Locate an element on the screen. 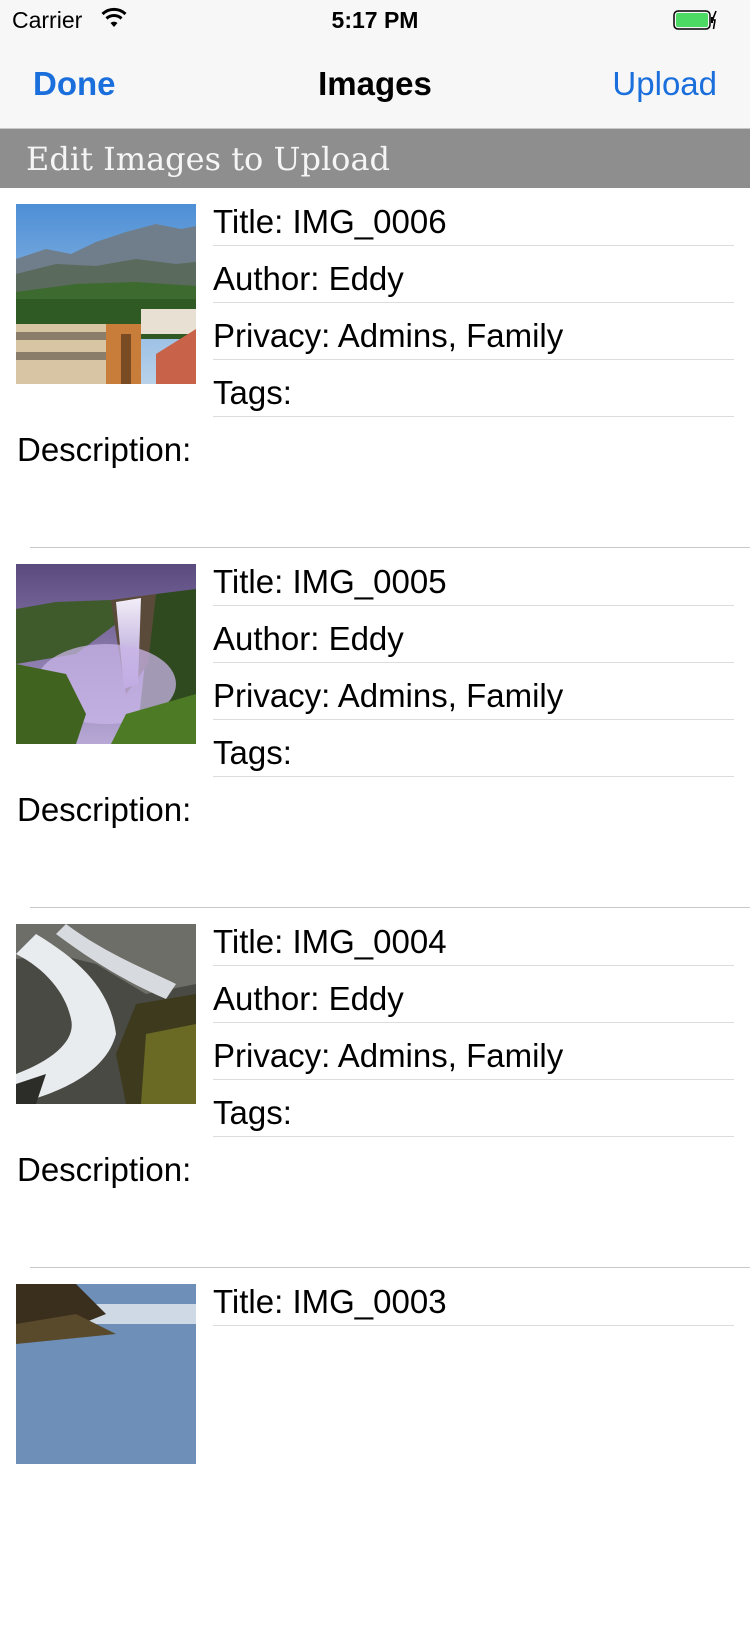 This screenshot has width=750, height=1628. status-bar: Carrier 5:17 PM is located at coordinates (375, 20).